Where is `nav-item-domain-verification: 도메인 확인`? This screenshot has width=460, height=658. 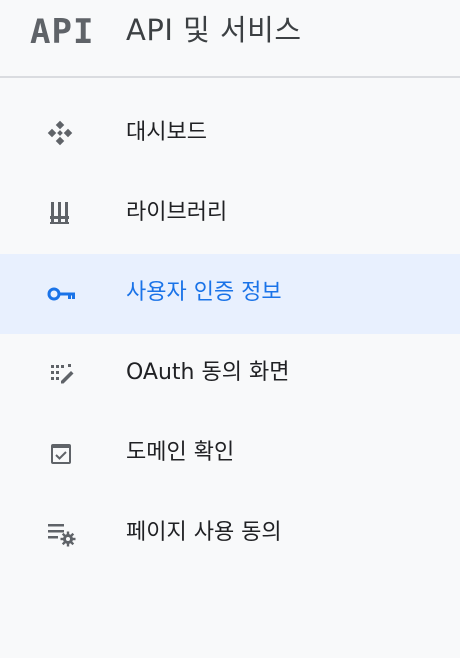 nav-item-domain-verification: 도메인 확인 is located at coordinates (230, 454).